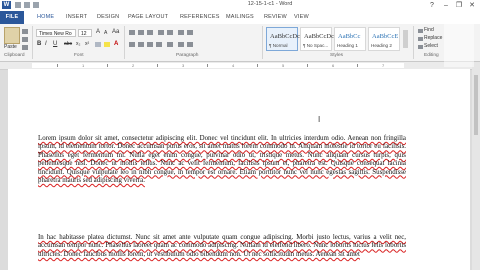 Image resolution: width=480 pixels, height=270 pixels. I want to click on select-button: Select, so click(431, 46).